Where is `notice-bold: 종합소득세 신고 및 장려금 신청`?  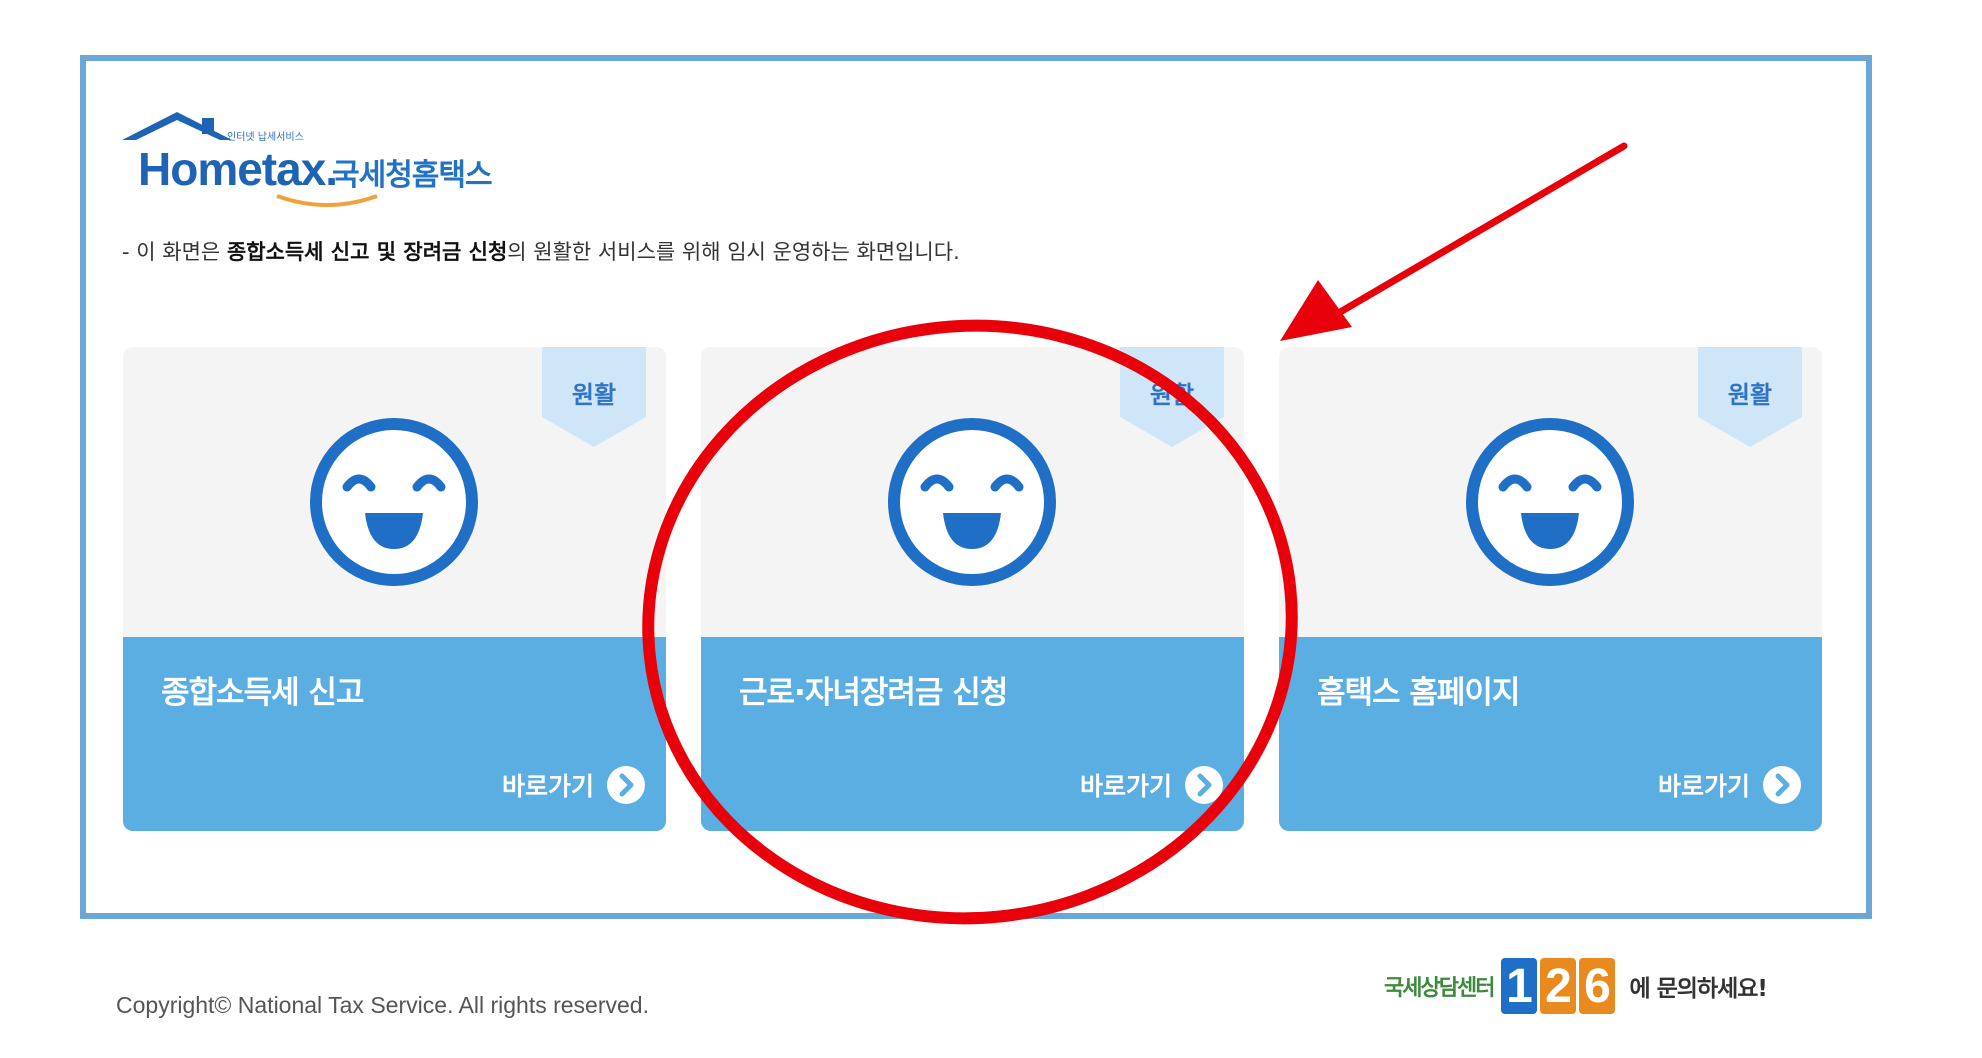
notice-bold: 종합소득세 신고 및 장려금 신청 is located at coordinates (367, 252).